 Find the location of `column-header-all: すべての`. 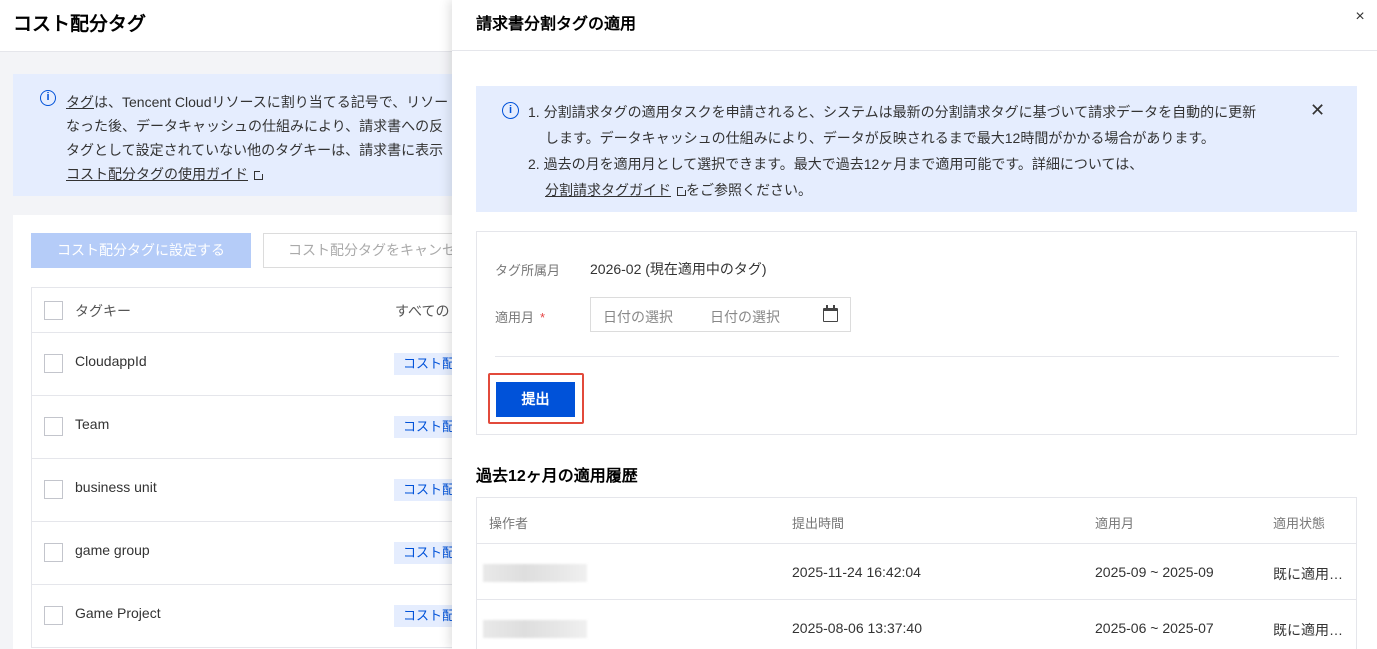

column-header-all: すべての is located at coordinates (422, 311).